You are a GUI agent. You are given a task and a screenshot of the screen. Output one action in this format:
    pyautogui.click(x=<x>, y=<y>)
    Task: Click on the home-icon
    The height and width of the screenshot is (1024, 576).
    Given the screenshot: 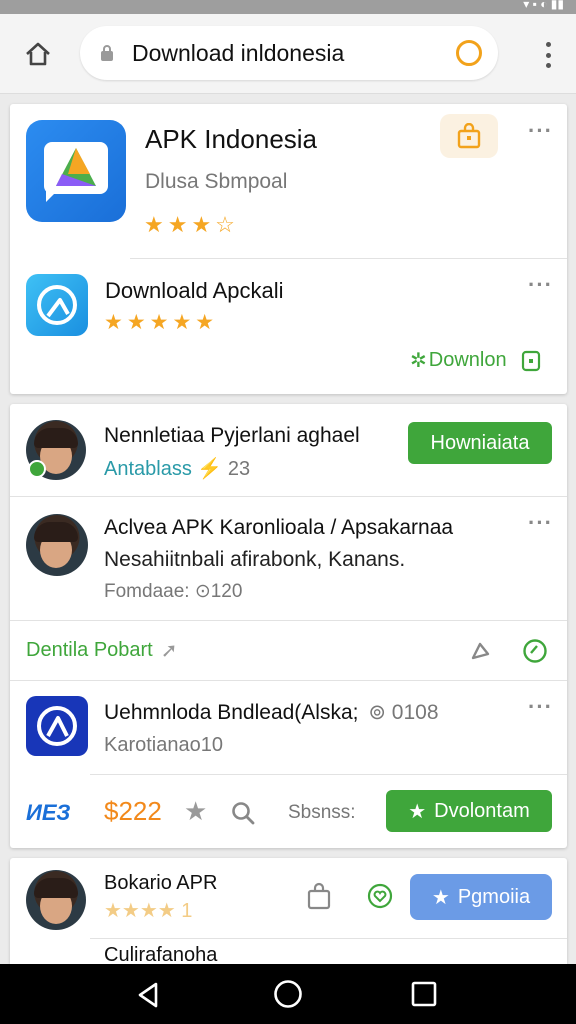 What is the action you would take?
    pyautogui.click(x=38, y=54)
    